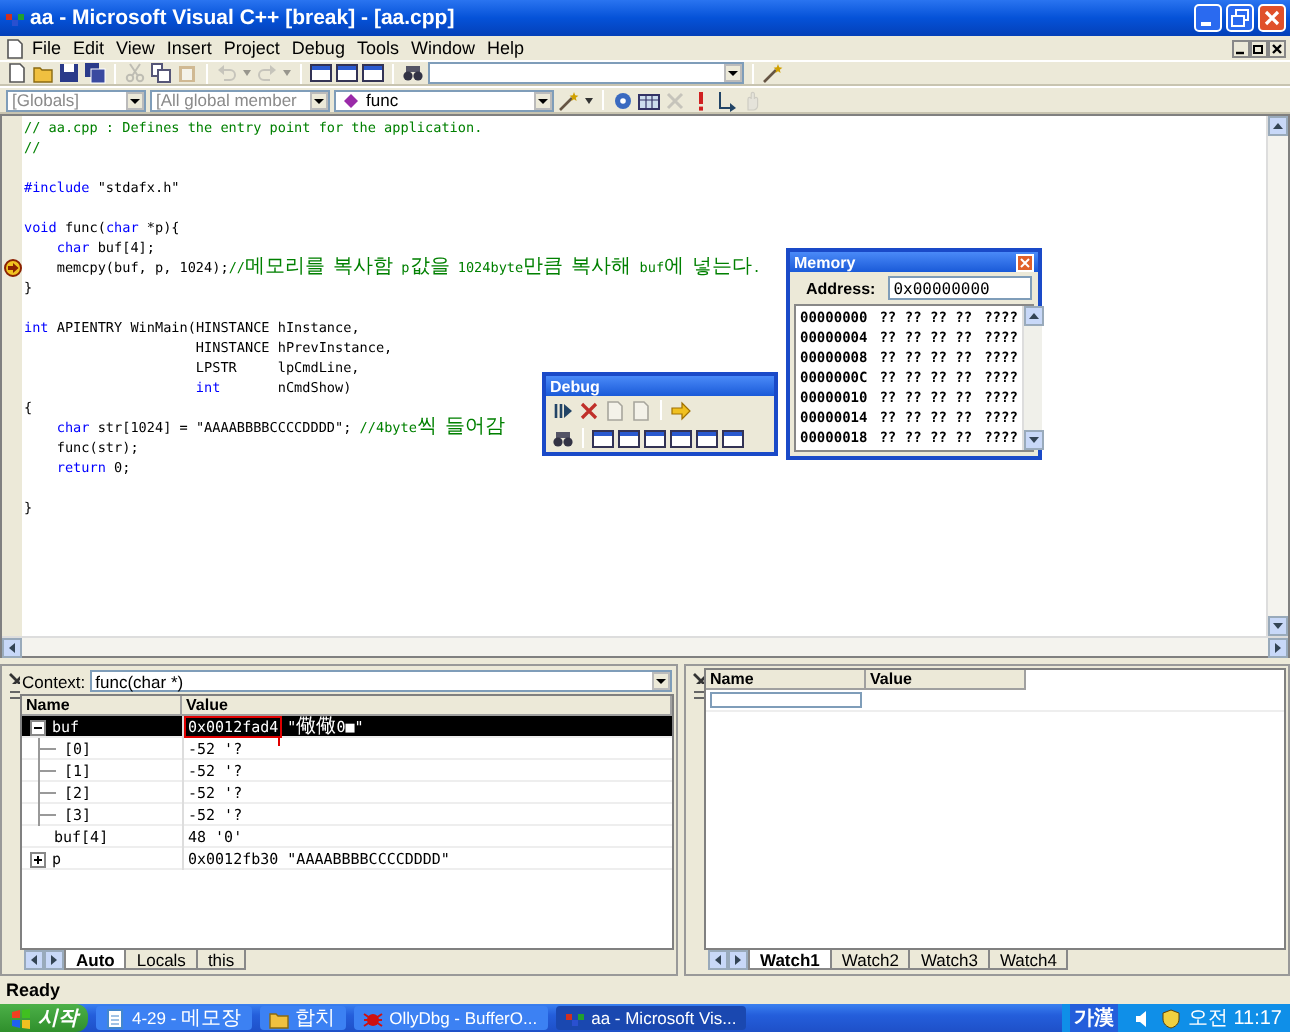 The image size is (1290, 1032). What do you see at coordinates (649, 100) in the screenshot?
I see `grid-icon` at bounding box center [649, 100].